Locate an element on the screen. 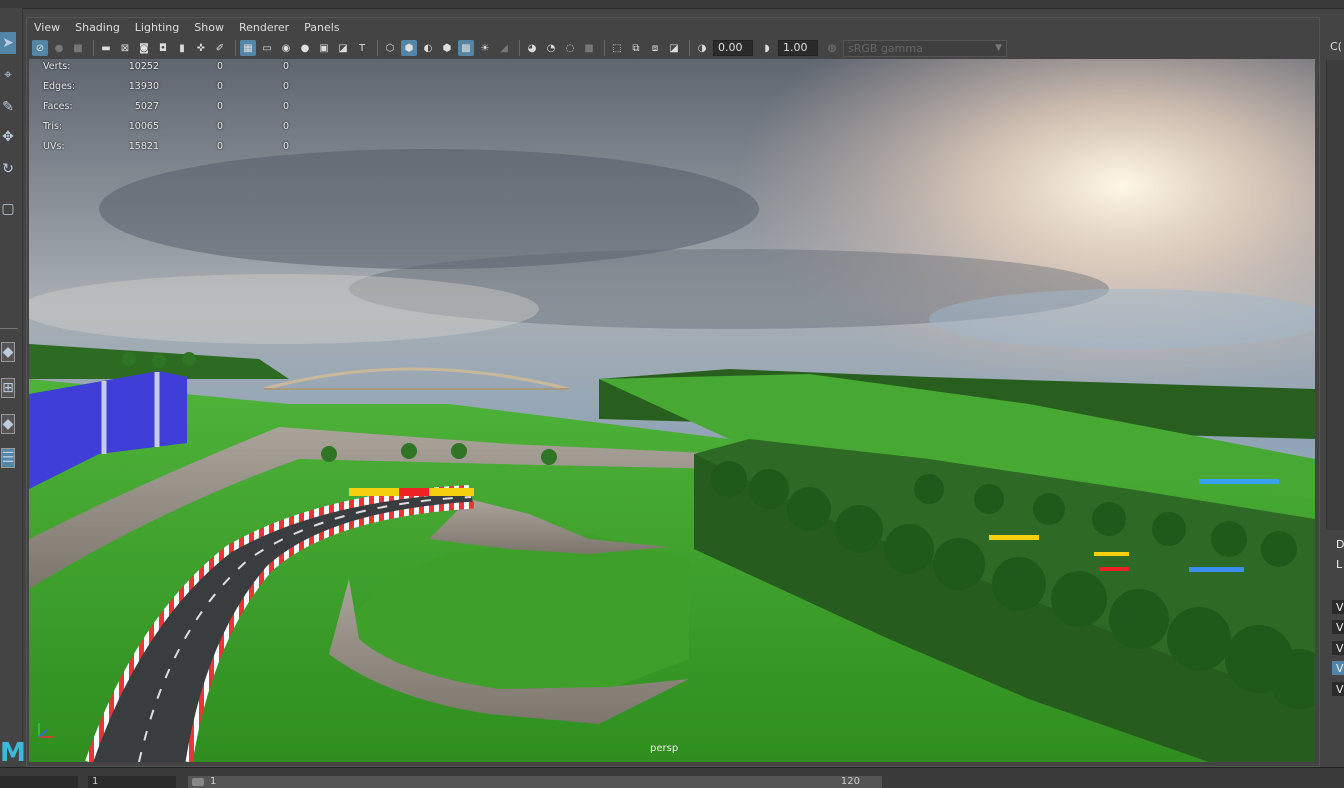 Image resolution: width=1344 pixels, height=788 pixels. 2d-pan-zoom-icon: ⊠ is located at coordinates (125, 48).